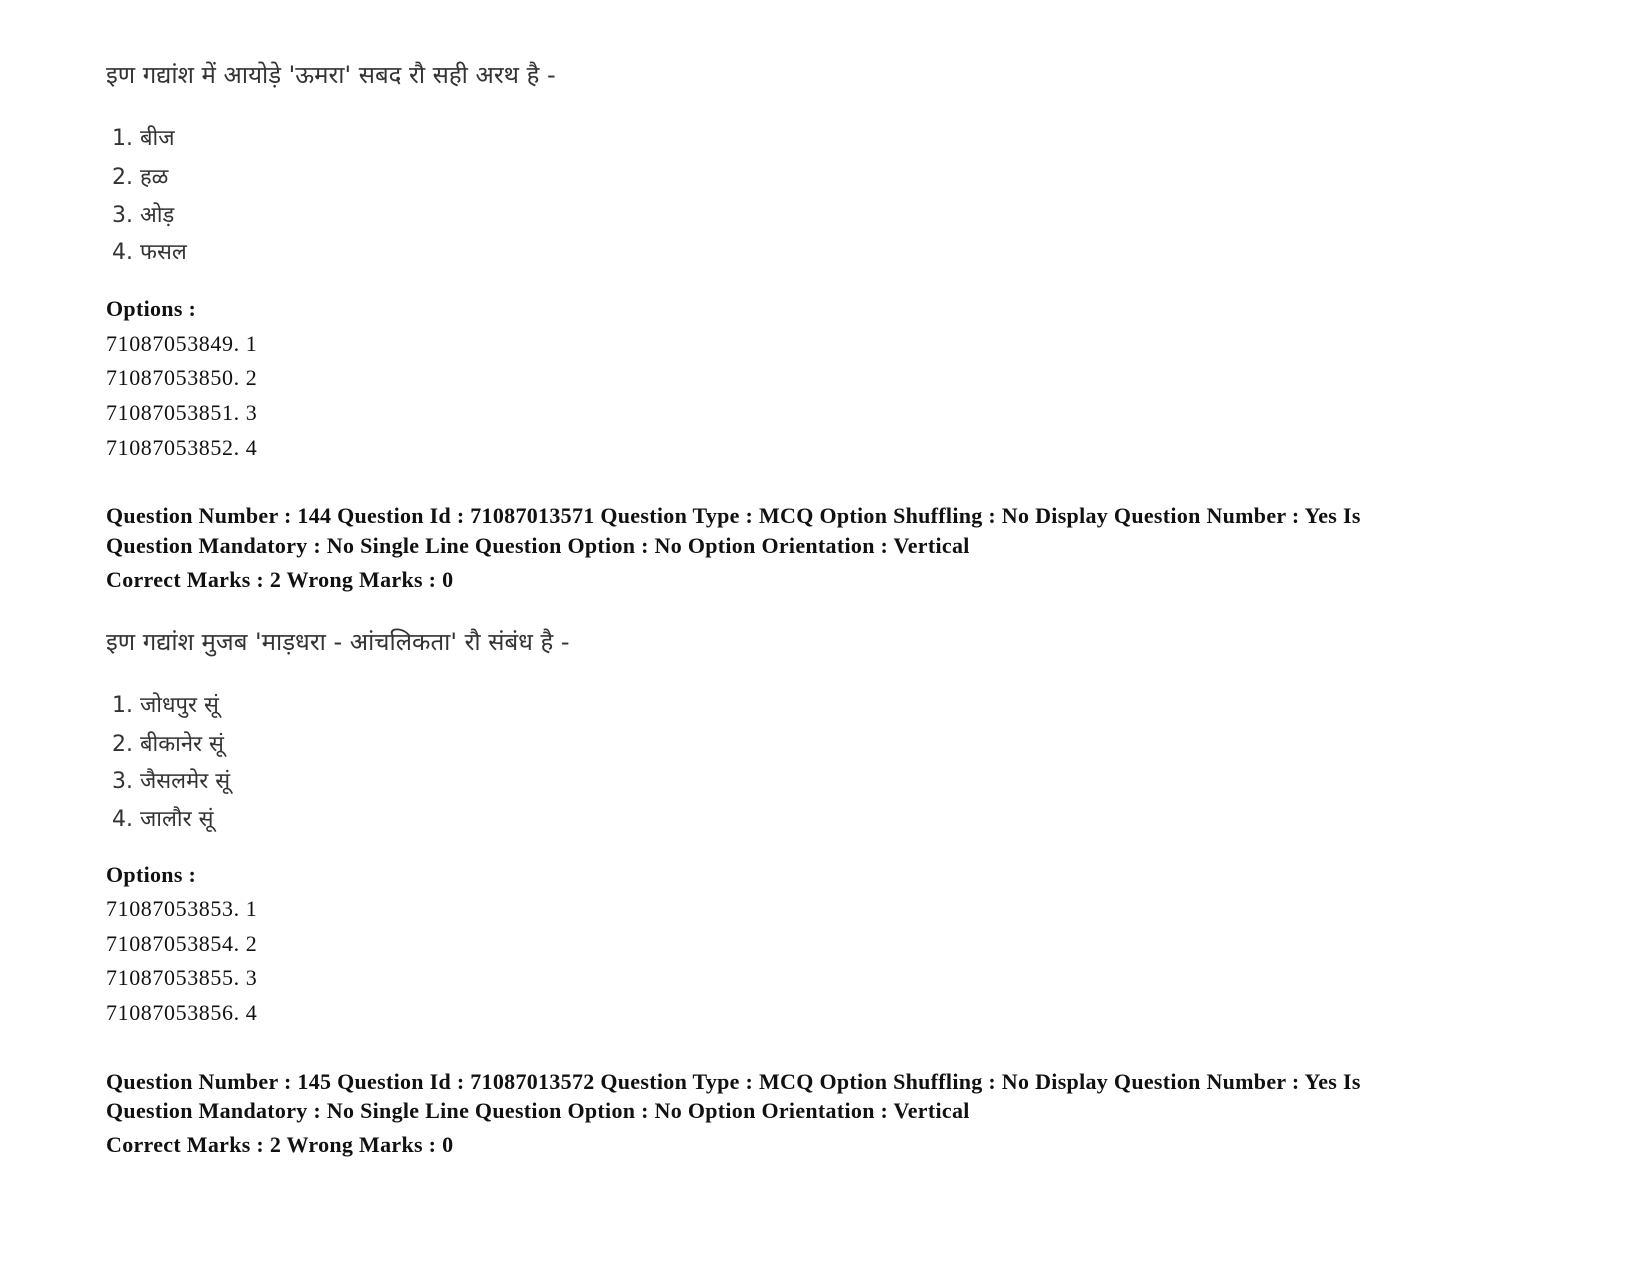  I want to click on choice: 2. बीकानेर सूं, so click(168, 744).